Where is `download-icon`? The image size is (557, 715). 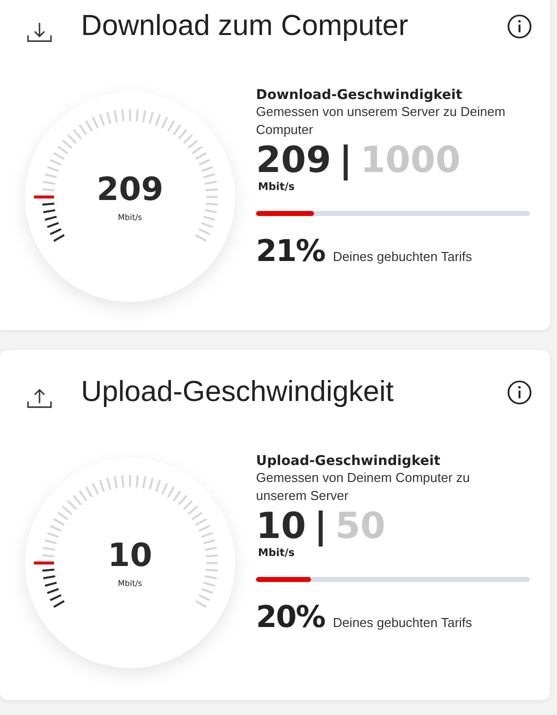 download-icon is located at coordinates (39, 32).